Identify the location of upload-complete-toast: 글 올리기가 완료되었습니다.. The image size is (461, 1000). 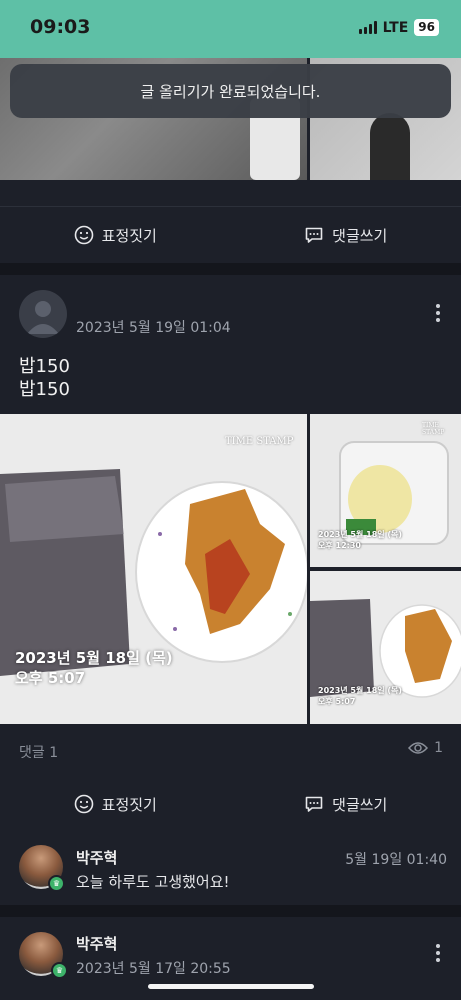
(230, 91).